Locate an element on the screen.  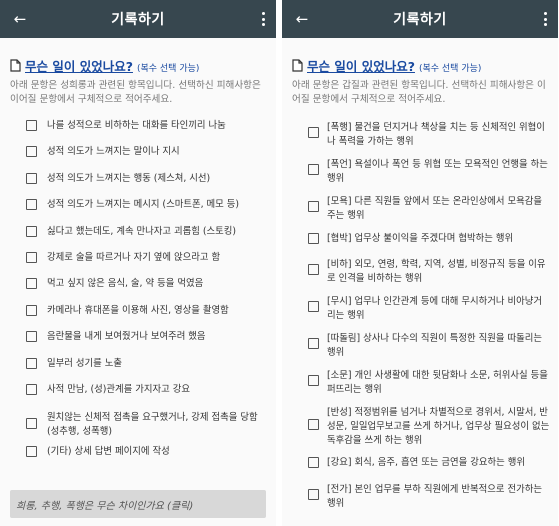
checkbox-label: 사적 만남, (성)관계를 가지자고 강요 is located at coordinates (118, 389).